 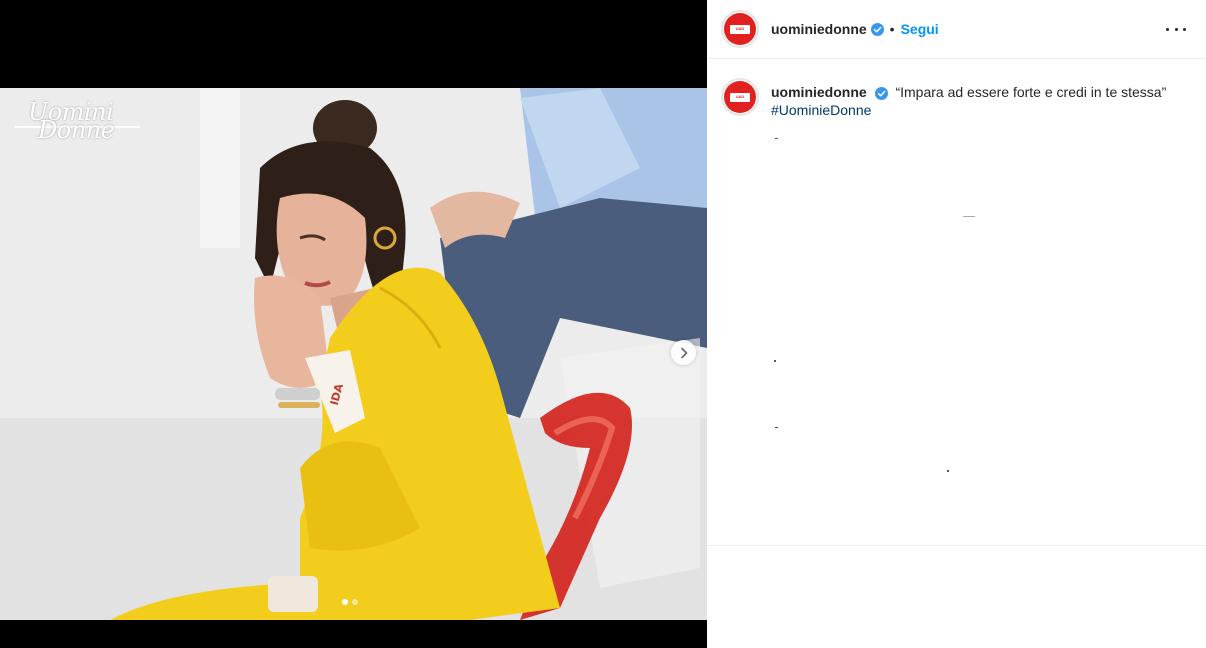 I want to click on post-header: U&D uominiedonne • Segui, so click(x=956, y=29).